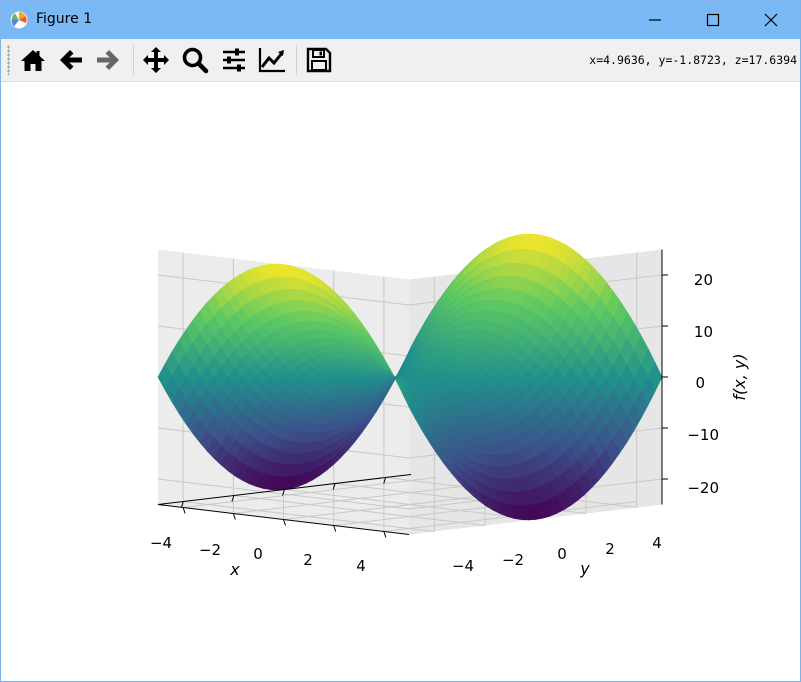 This screenshot has width=801, height=682. I want to click on x-axis-label: x, so click(234, 569).